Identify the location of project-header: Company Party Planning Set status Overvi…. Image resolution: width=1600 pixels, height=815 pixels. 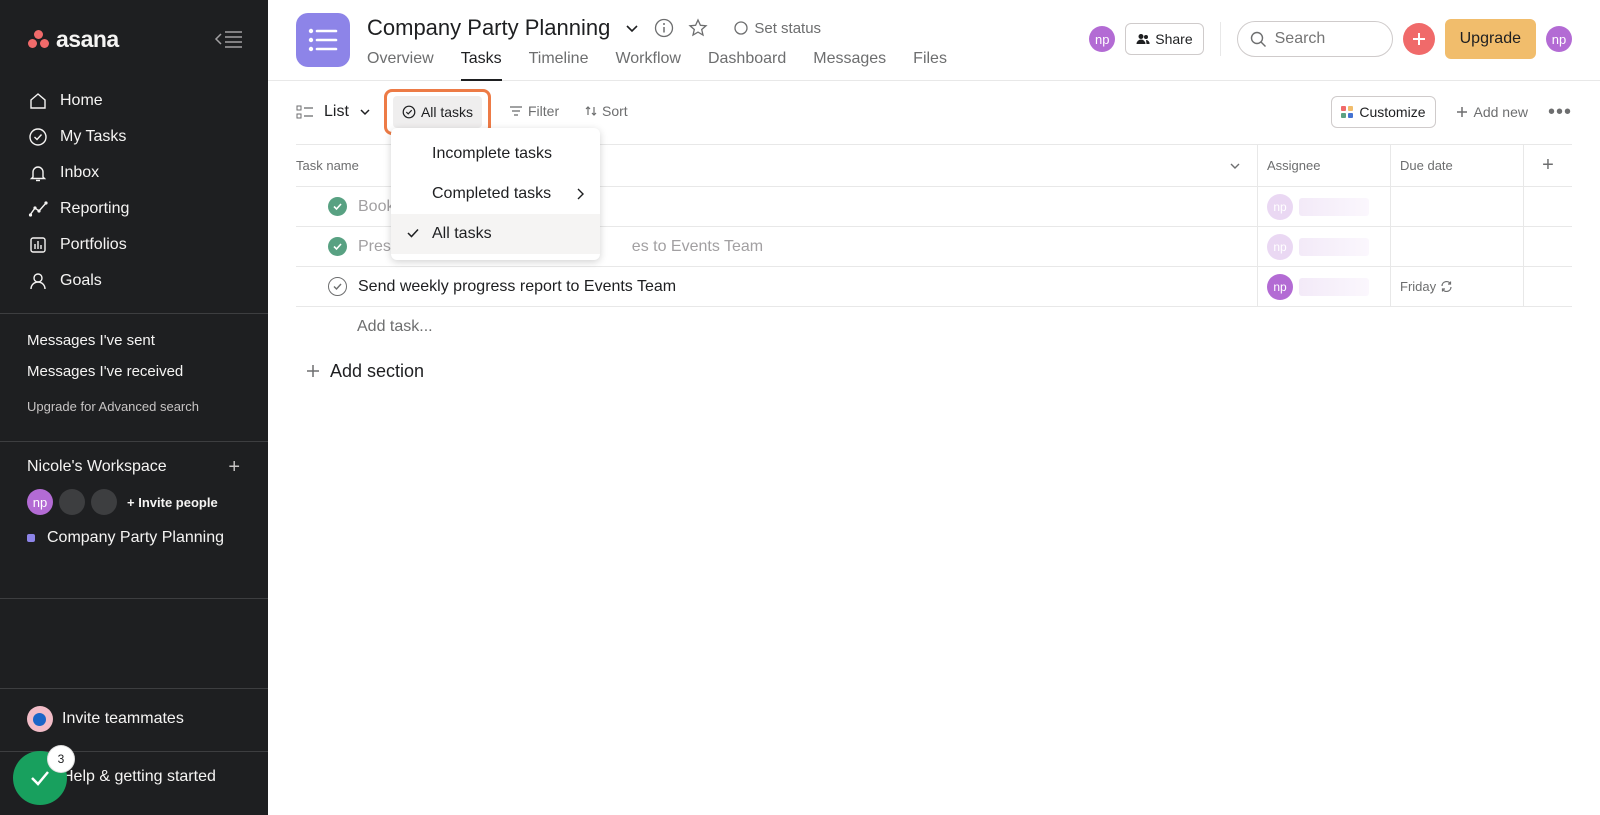
(934, 40).